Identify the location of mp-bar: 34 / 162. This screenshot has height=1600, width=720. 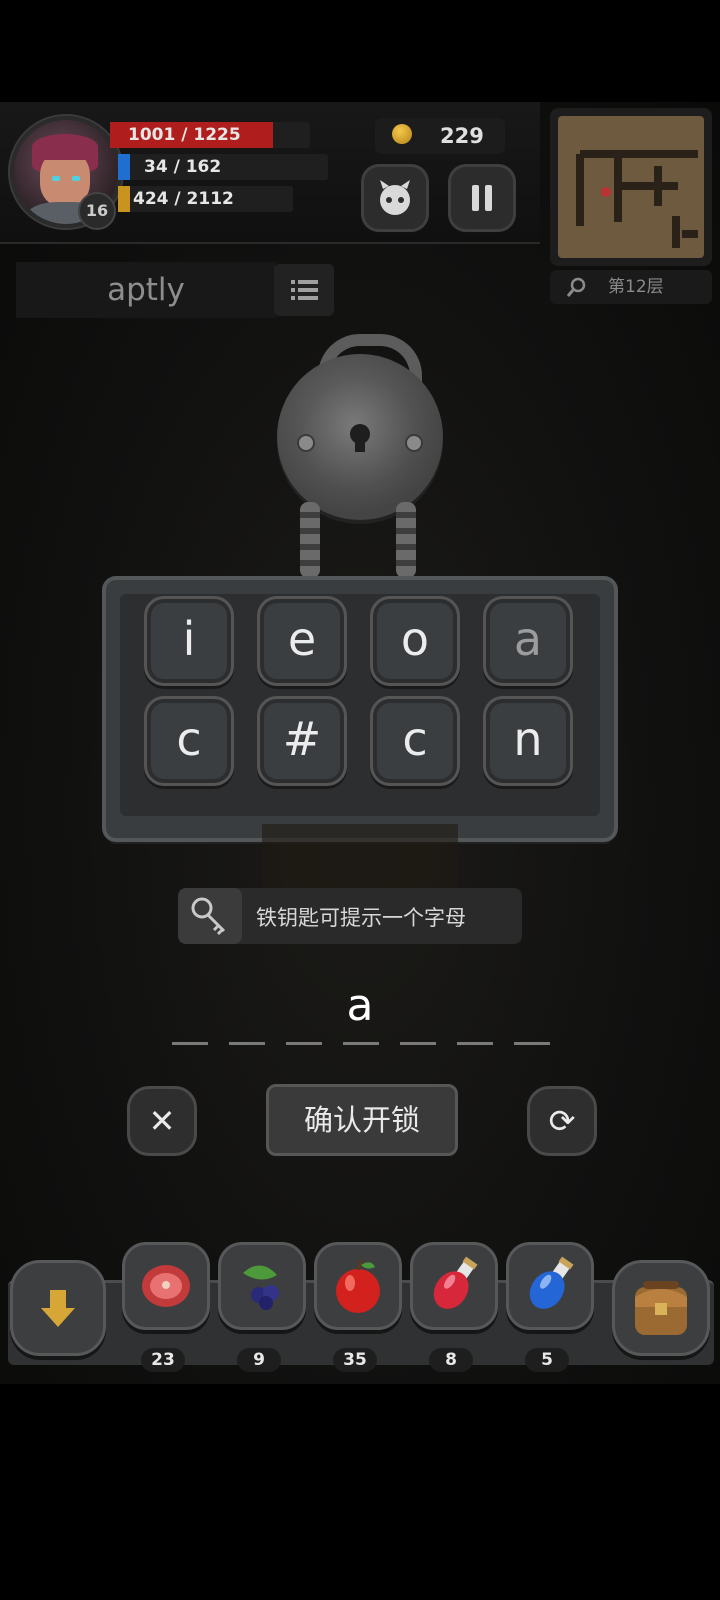
(223, 167).